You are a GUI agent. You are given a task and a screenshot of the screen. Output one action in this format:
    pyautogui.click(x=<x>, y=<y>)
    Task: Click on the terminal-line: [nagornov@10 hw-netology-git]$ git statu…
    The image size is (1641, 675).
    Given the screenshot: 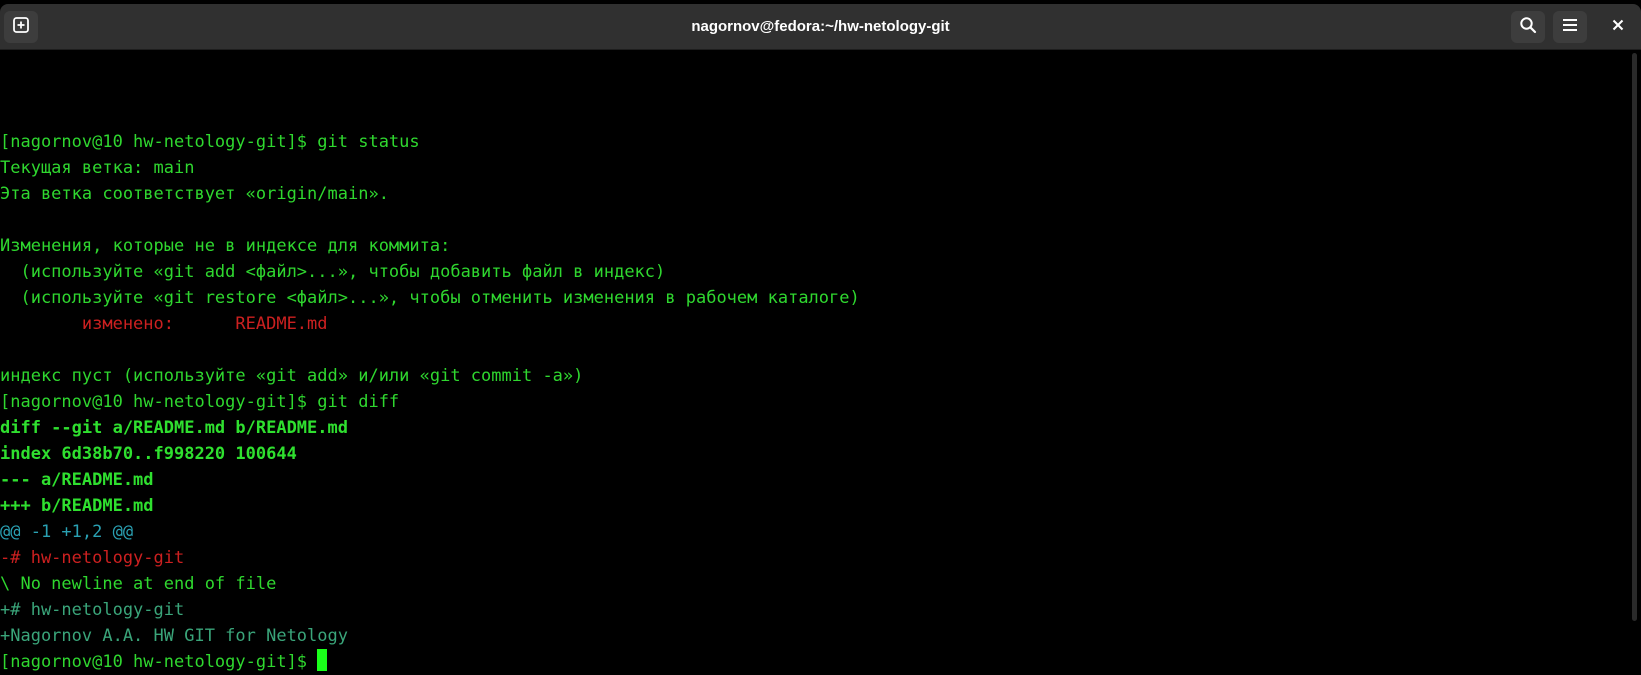 What is the action you would take?
    pyautogui.click(x=210, y=142)
    